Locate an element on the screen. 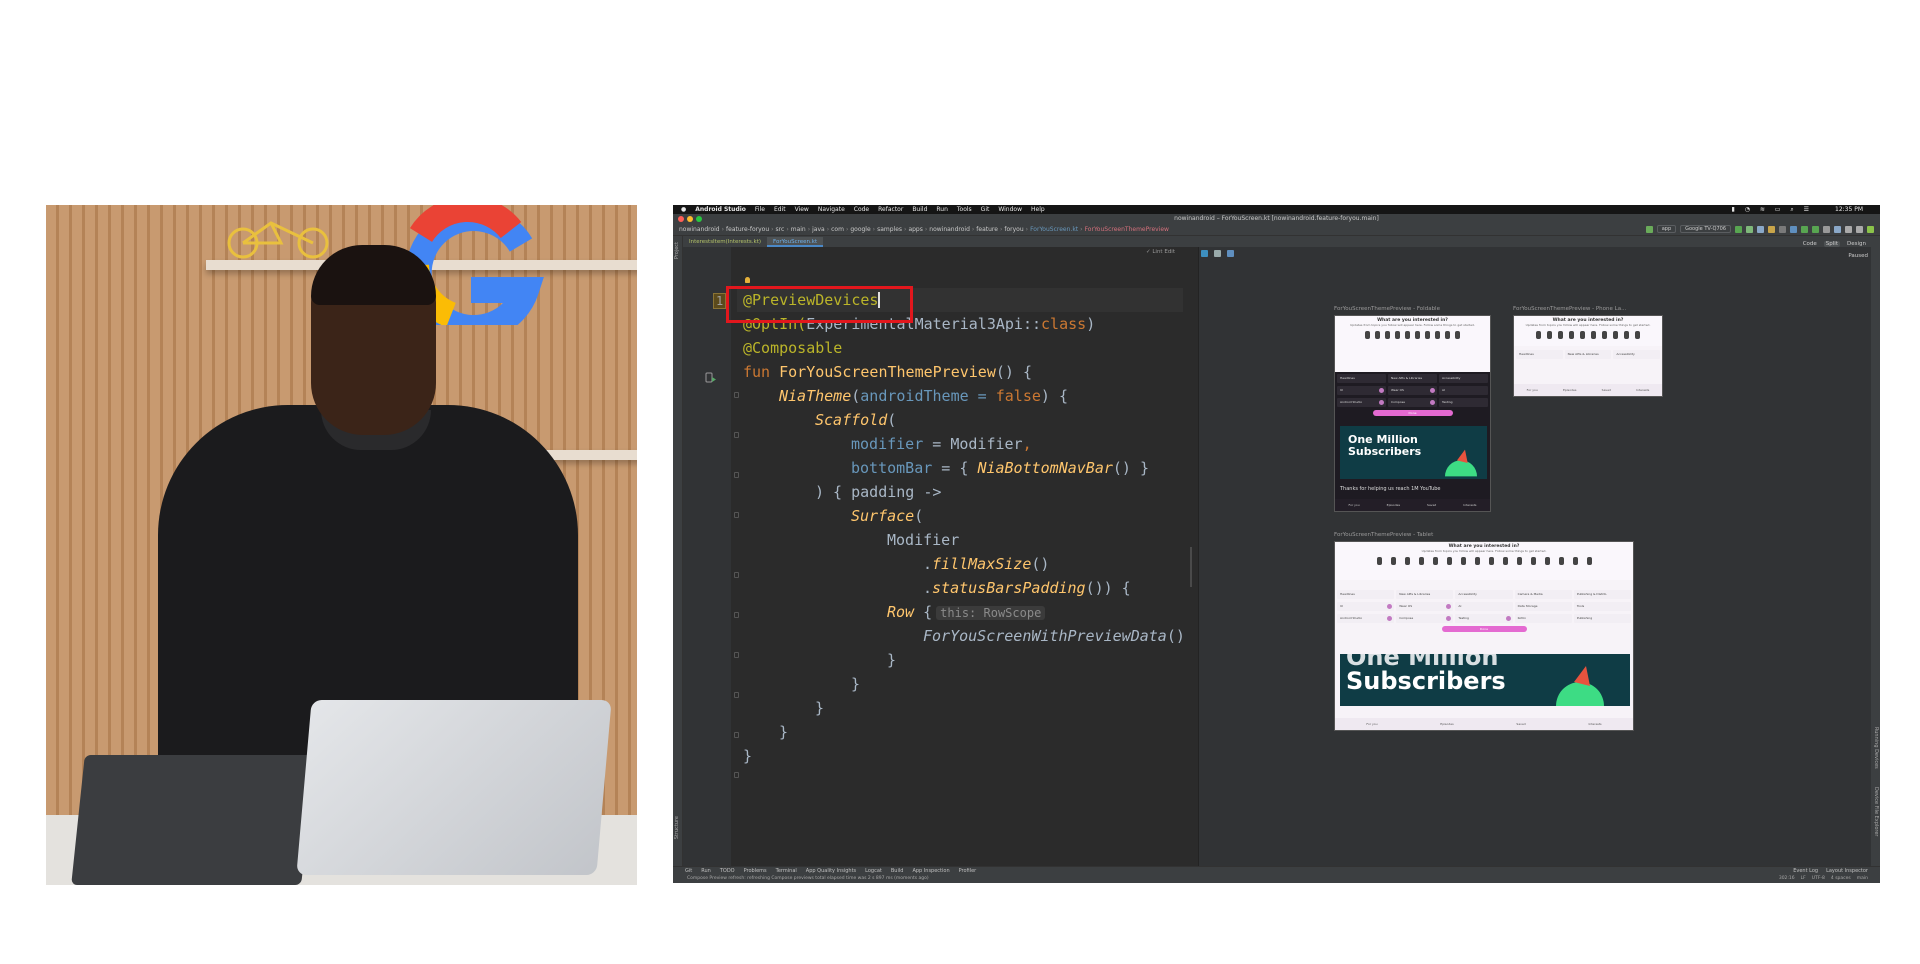 This screenshot has width=1920, height=964. git-commit-icon is located at coordinates (1815, 229).